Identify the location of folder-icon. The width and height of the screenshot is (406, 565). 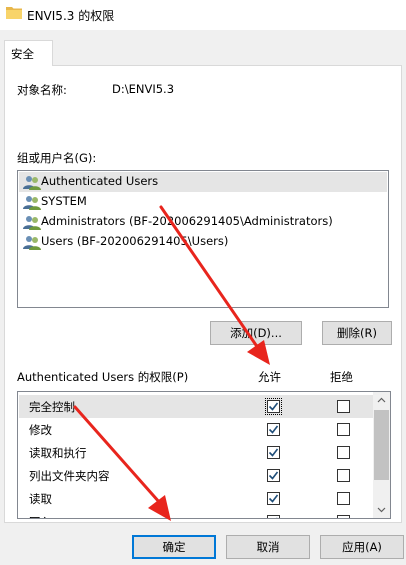
(14, 13).